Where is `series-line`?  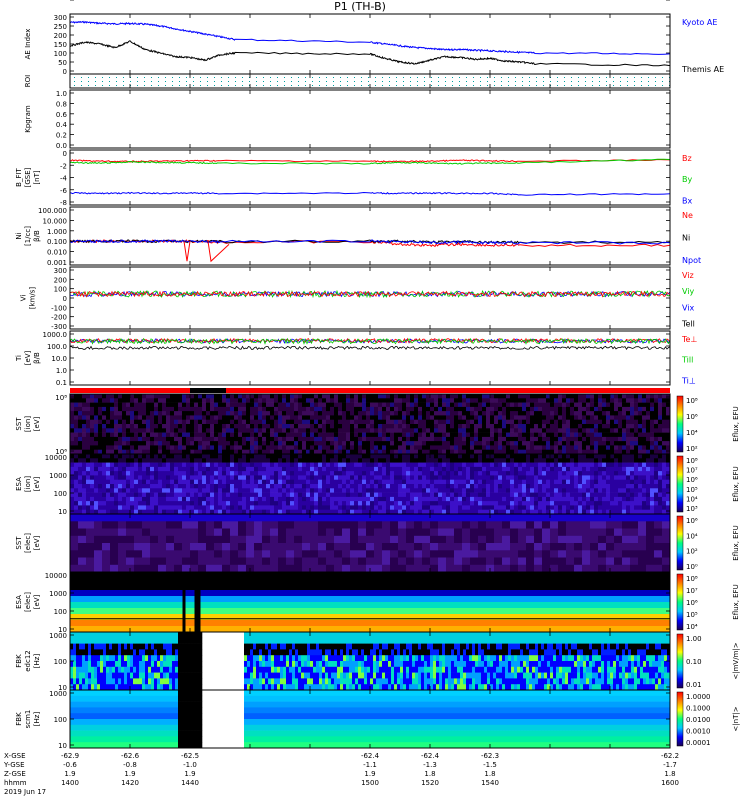
series-line is located at coordinates (370, 193).